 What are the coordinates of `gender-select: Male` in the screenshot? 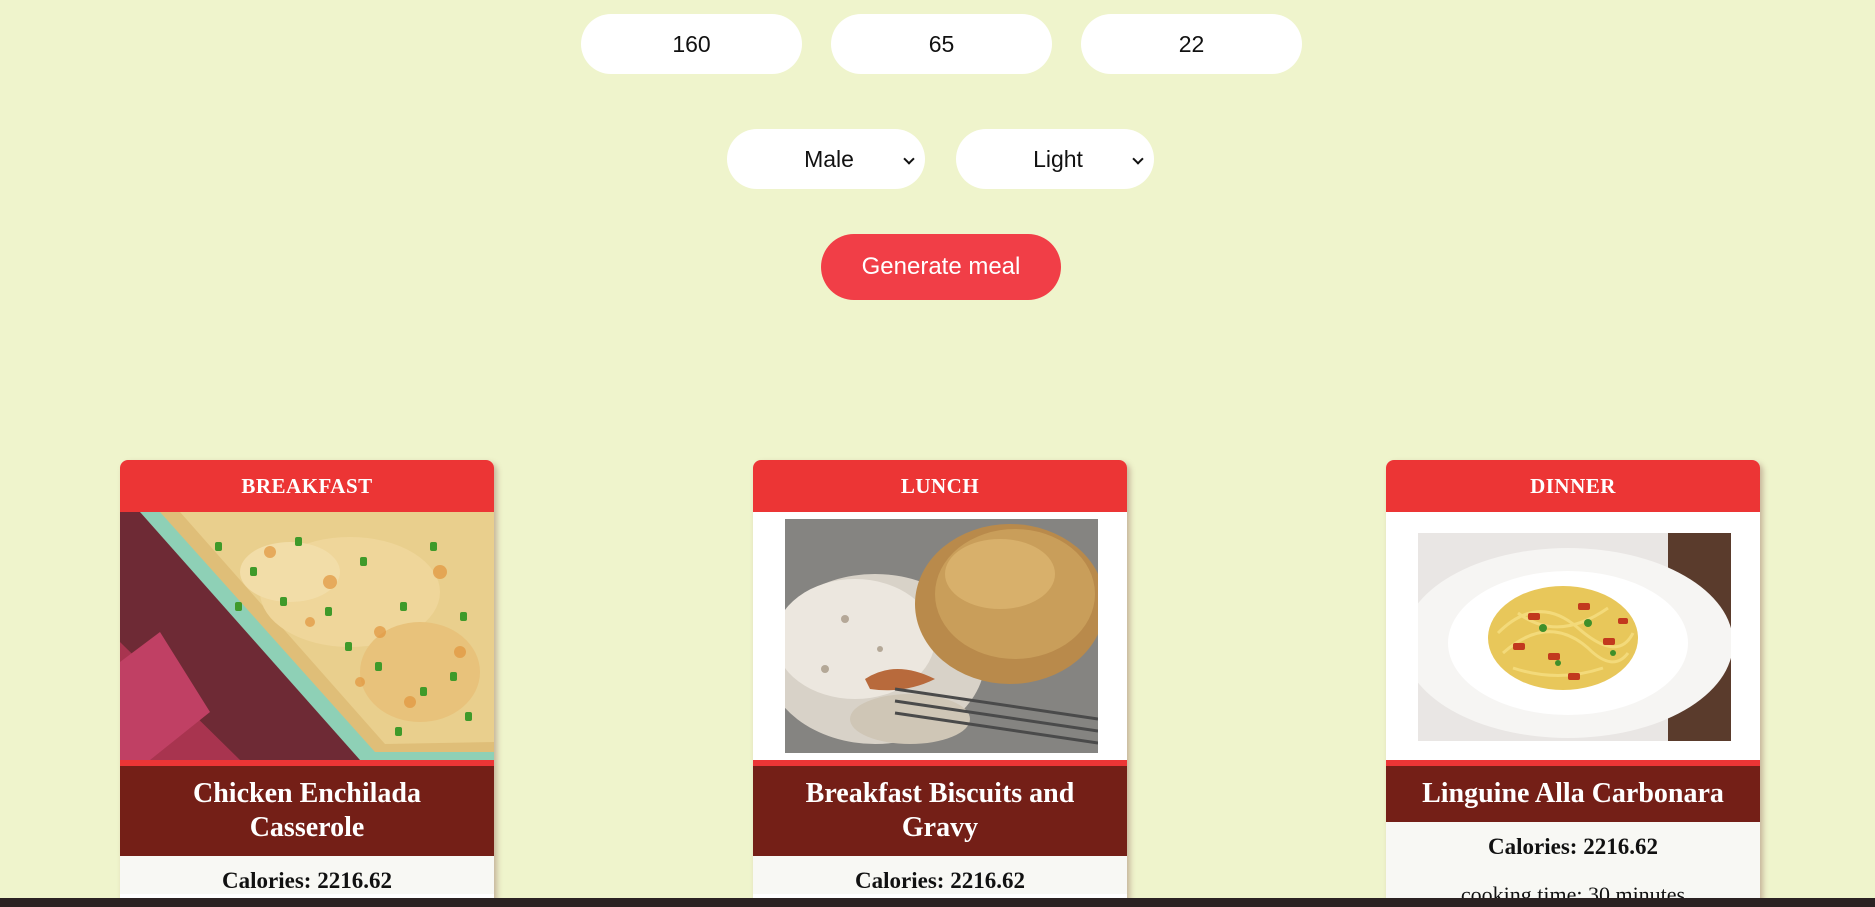 It's located at (826, 159).